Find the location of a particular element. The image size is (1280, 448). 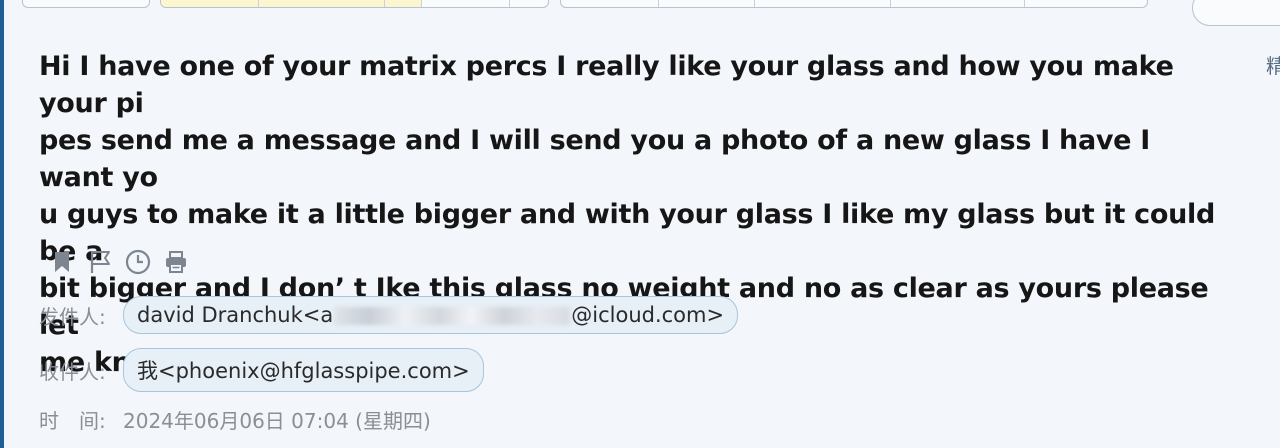

sender-name: david Dranchuk<a is located at coordinates (235, 315).